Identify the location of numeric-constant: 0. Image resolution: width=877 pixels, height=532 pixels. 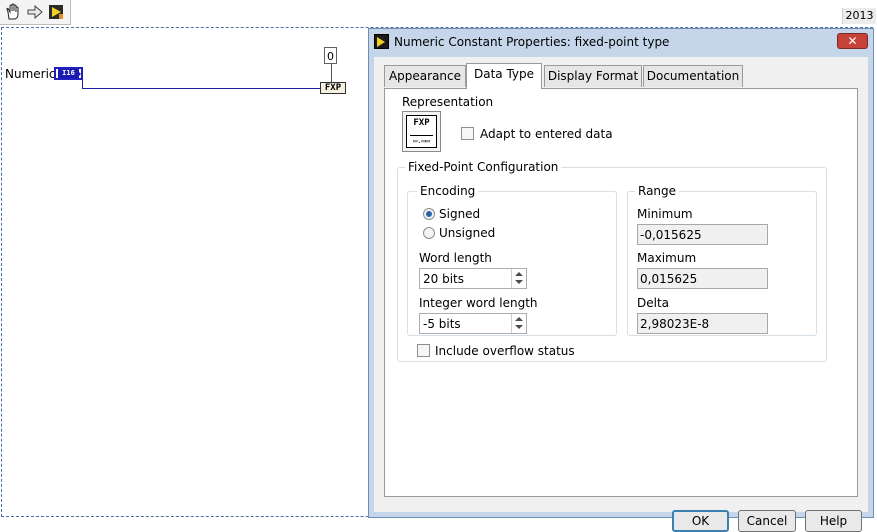
(330, 55).